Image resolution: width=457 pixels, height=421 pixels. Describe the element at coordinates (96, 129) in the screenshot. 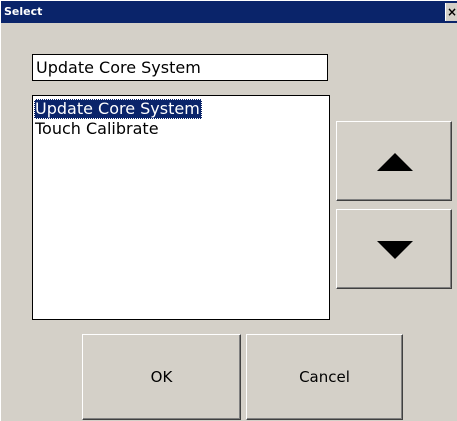

I see `list-item-touch-calibrate: Touch Calibrate` at that location.